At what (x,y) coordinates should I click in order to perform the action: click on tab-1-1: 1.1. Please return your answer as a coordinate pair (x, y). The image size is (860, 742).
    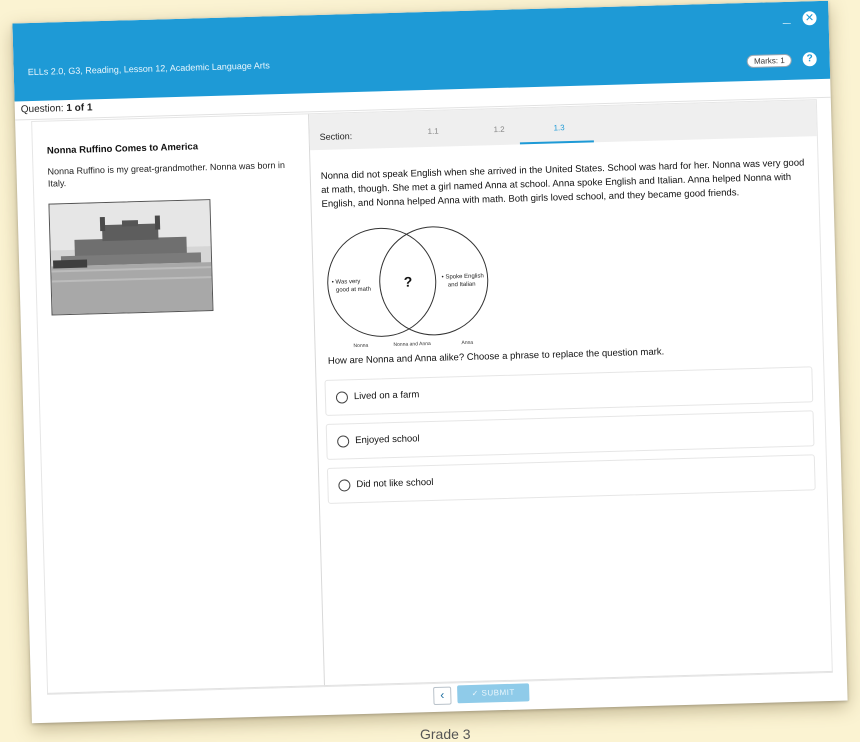
    Looking at the image, I should click on (432, 131).